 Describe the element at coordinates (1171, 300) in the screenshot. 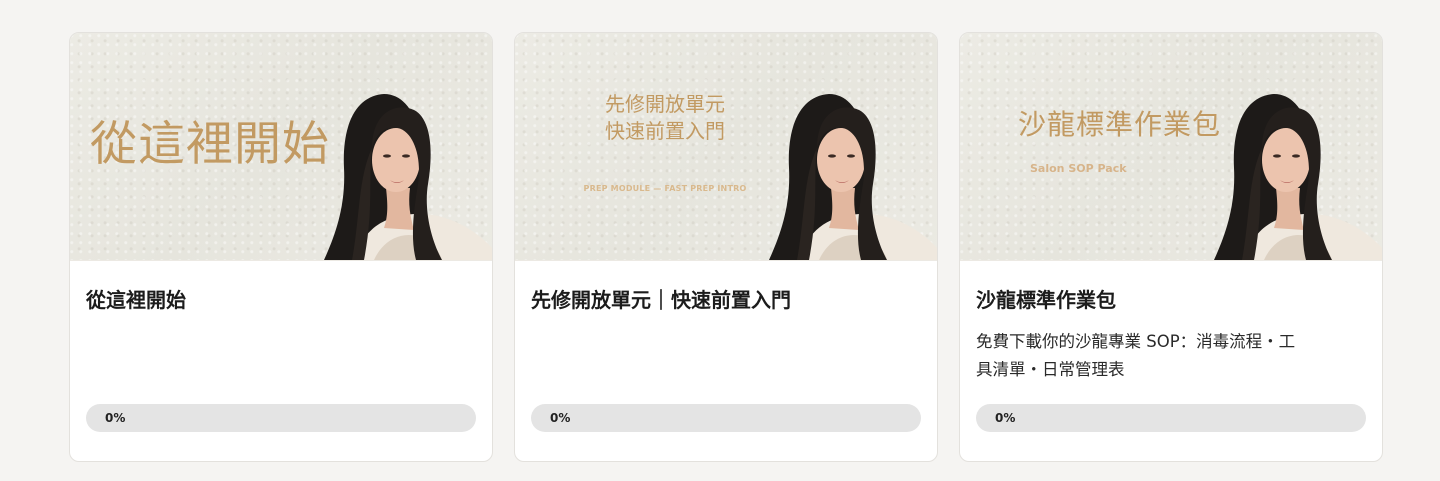

I see `course-title: 沙龍標準作業包` at that location.